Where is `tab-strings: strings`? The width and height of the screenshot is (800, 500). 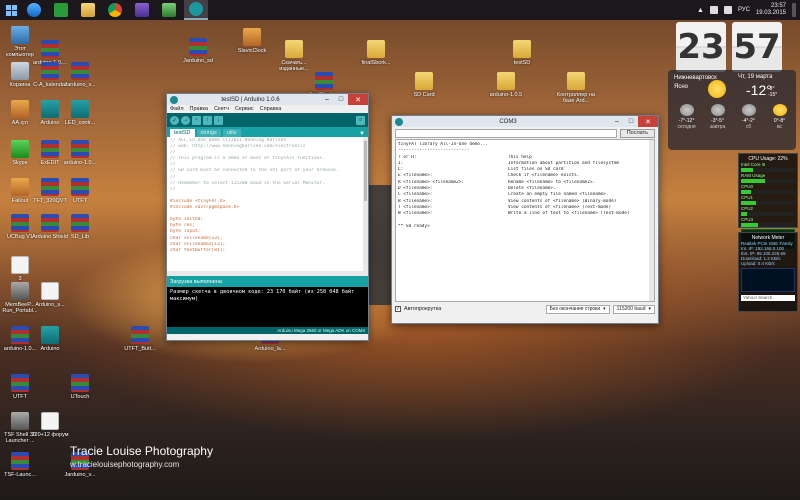 tab-strings: strings is located at coordinates (208, 133).